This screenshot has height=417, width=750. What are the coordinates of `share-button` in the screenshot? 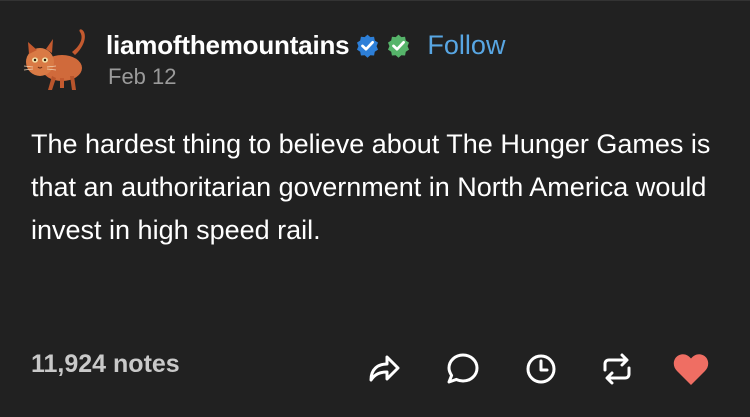 It's located at (384, 369).